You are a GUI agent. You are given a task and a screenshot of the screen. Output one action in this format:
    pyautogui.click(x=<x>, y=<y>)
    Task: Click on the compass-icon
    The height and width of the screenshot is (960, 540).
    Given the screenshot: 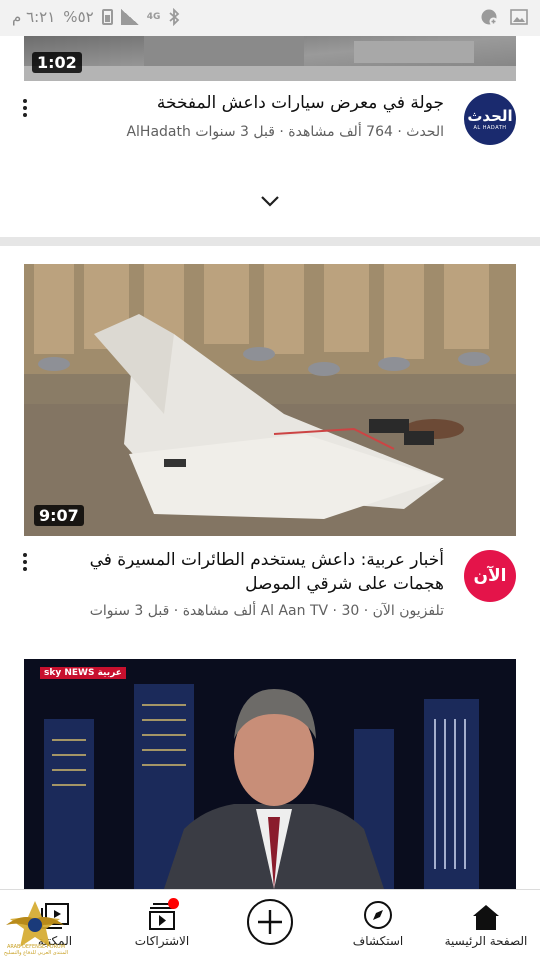 What is the action you would take?
    pyautogui.click(x=378, y=915)
    